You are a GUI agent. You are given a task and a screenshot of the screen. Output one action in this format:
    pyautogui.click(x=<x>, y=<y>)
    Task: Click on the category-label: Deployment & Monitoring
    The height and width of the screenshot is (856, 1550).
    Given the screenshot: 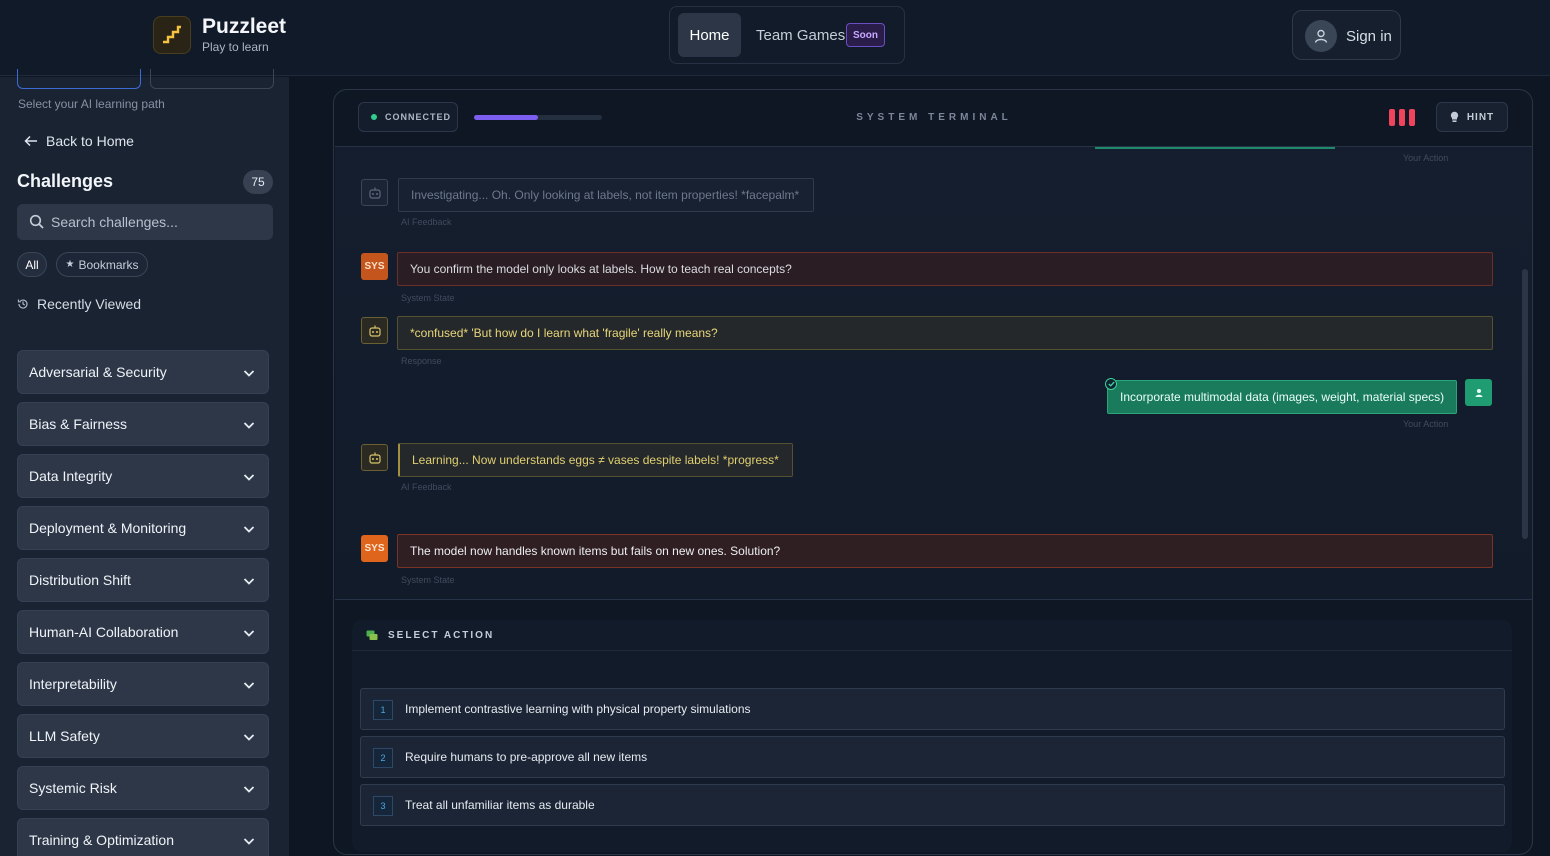 What is the action you would take?
    pyautogui.click(x=108, y=528)
    